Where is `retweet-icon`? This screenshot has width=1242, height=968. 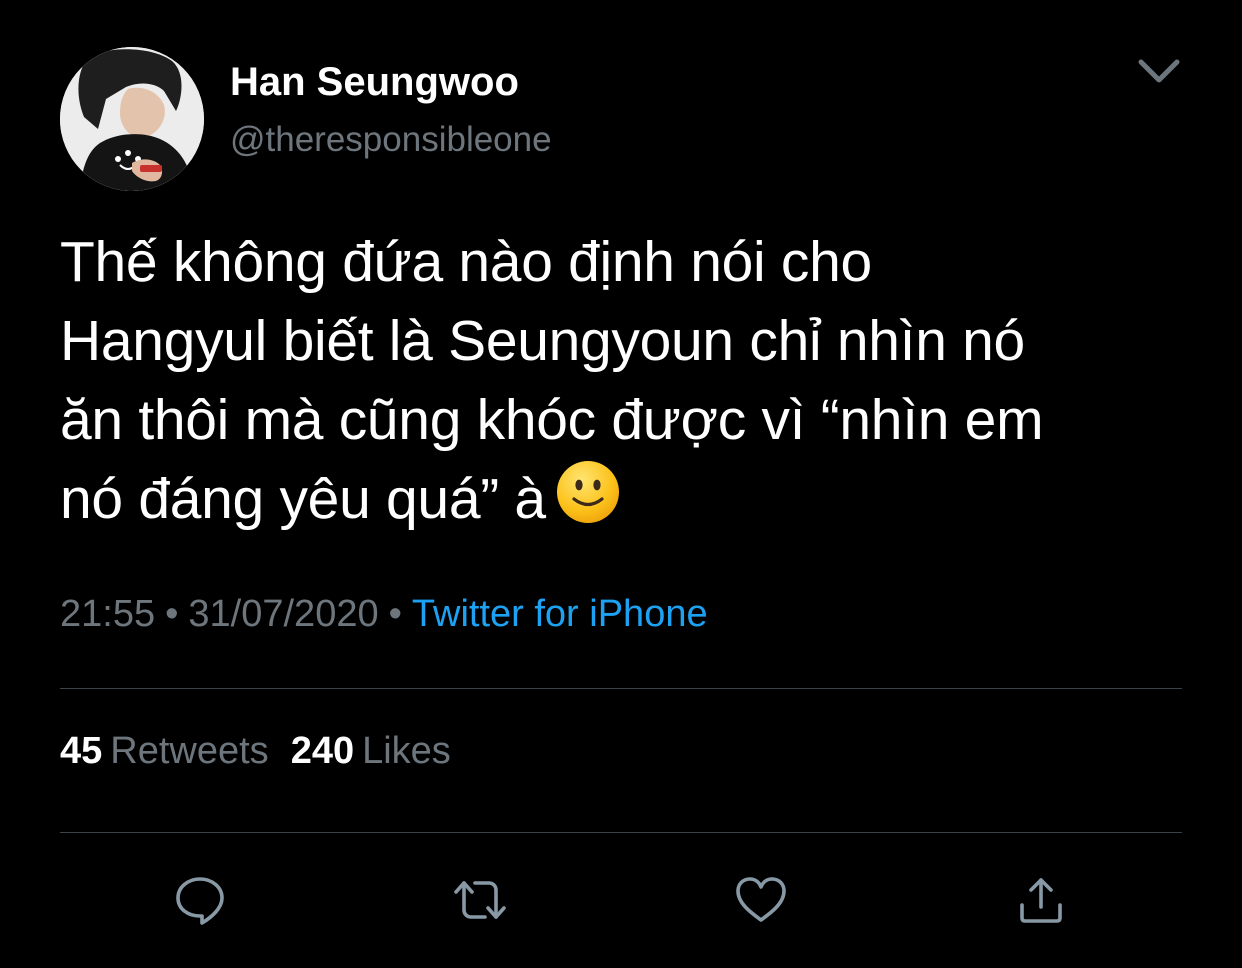 retweet-icon is located at coordinates (480, 900).